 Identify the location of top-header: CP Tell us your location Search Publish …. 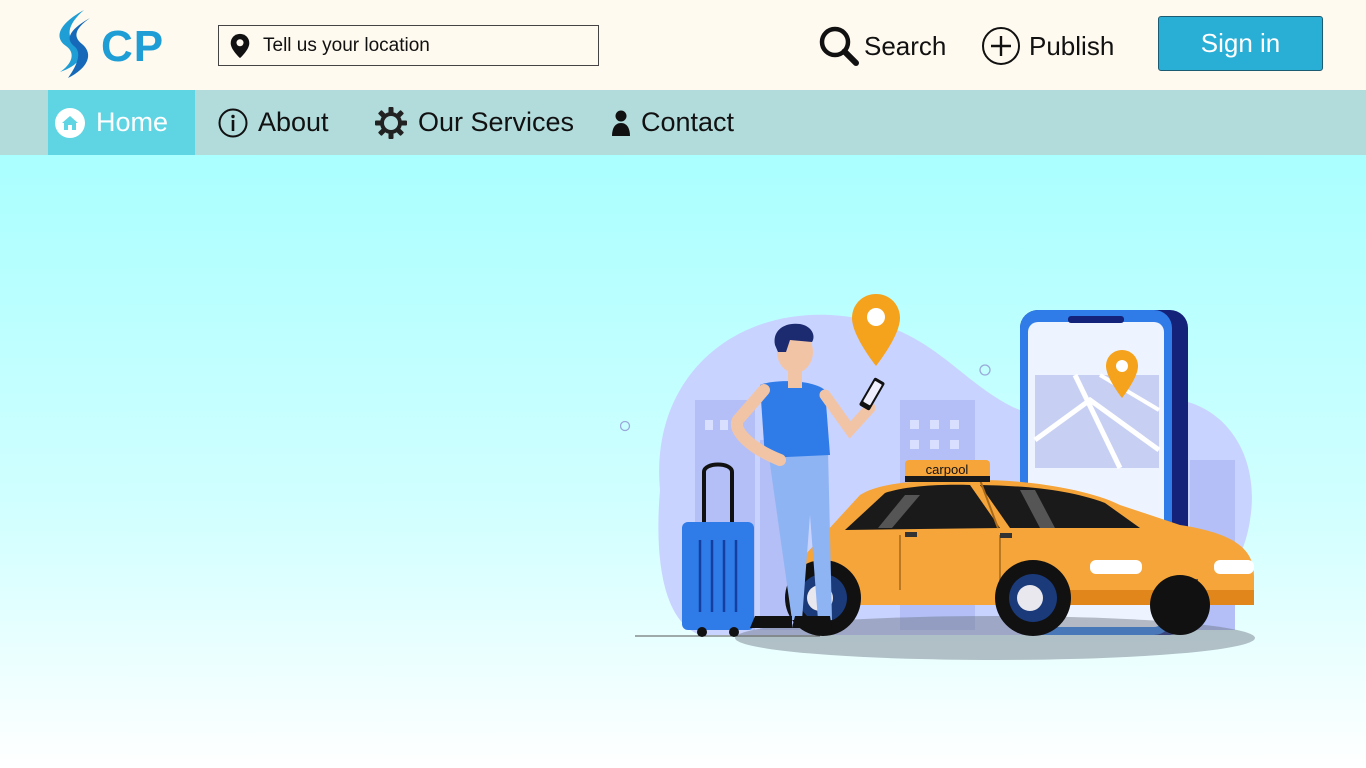
(683, 45).